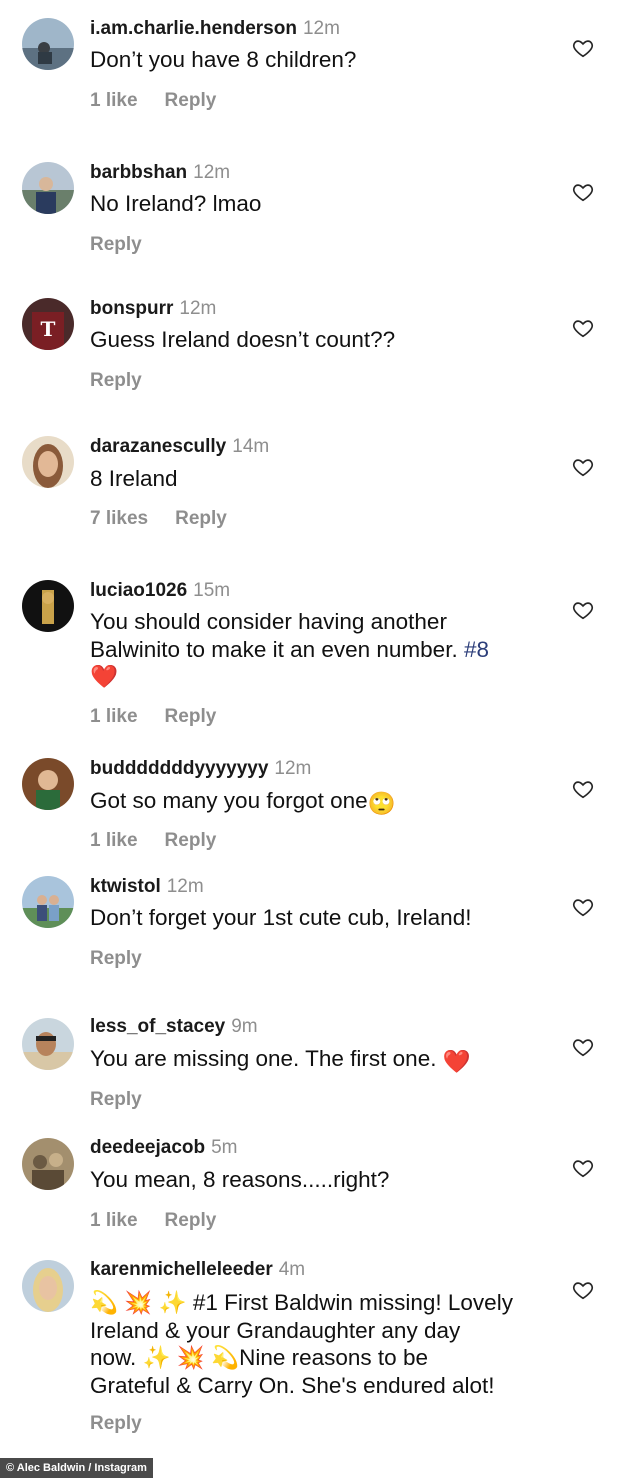  What do you see at coordinates (333, 1357) in the screenshot?
I see `comment-text-segment: Nine reasons to be` at bounding box center [333, 1357].